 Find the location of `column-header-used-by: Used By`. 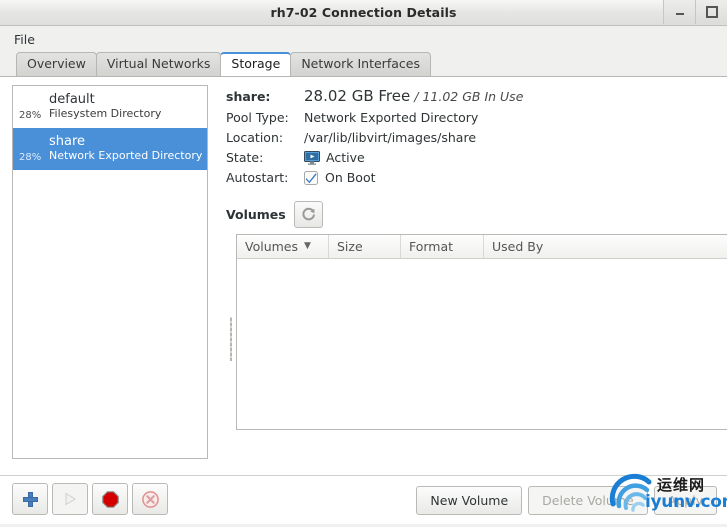

column-header-used-by: Used By is located at coordinates (605, 246).